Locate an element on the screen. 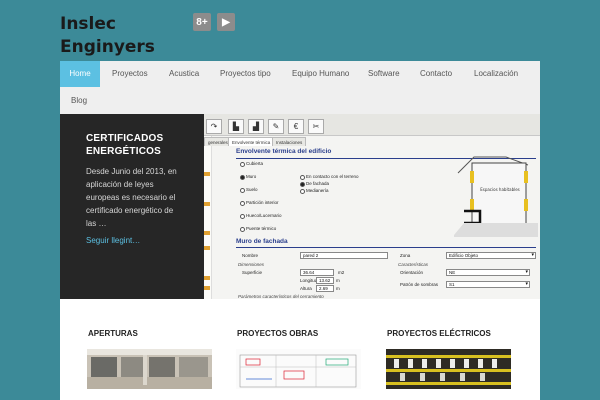  longitud-unit: m is located at coordinates (338, 280).